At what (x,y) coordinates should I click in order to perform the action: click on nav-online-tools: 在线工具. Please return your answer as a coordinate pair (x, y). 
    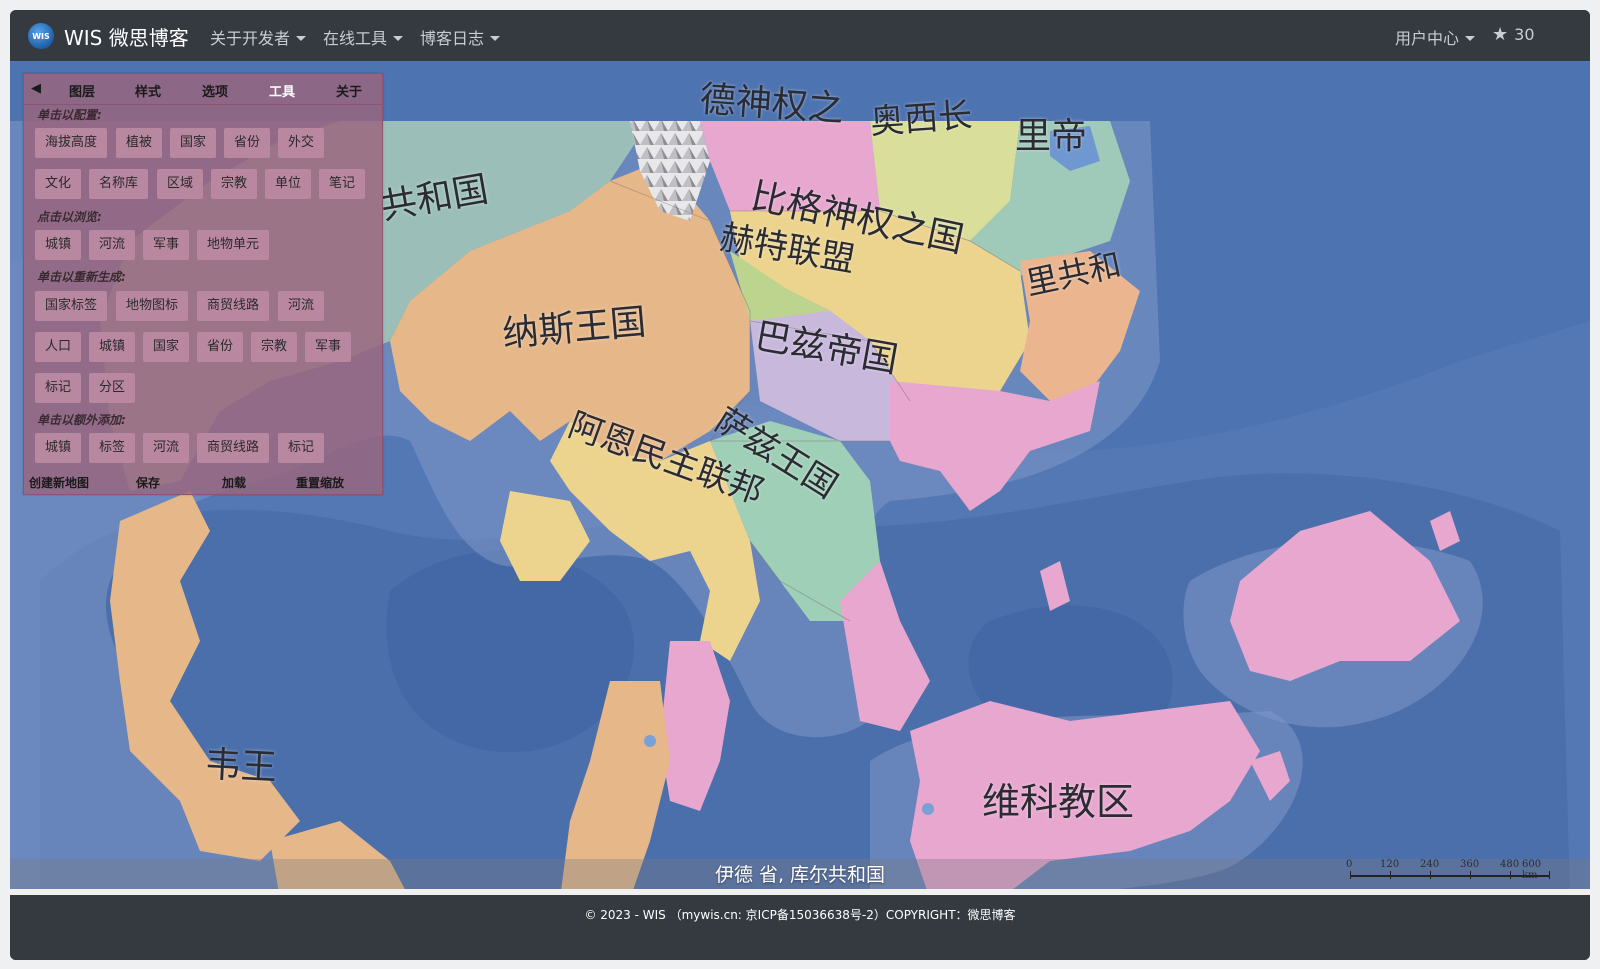
    Looking at the image, I should click on (363, 37).